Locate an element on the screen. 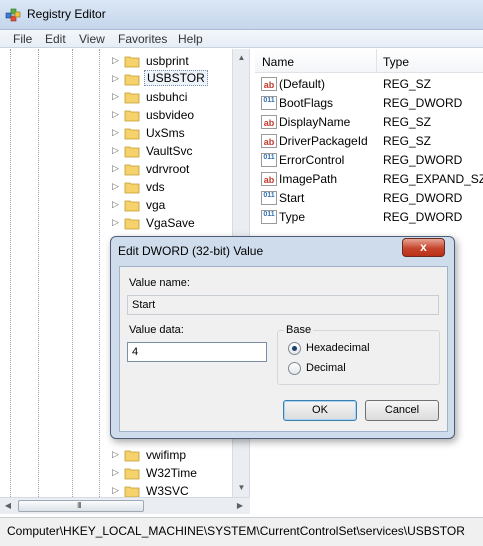 This screenshot has width=483, height=546. column-header-type: Type is located at coordinates (396, 62).